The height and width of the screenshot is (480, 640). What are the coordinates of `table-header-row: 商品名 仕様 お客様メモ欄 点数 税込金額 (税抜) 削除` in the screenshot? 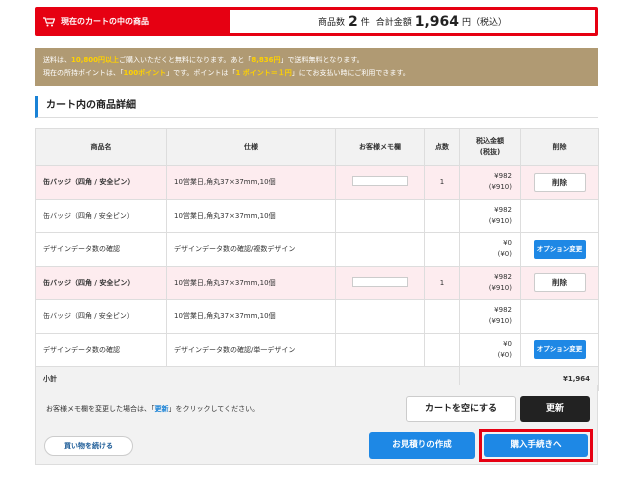 It's located at (317, 147).